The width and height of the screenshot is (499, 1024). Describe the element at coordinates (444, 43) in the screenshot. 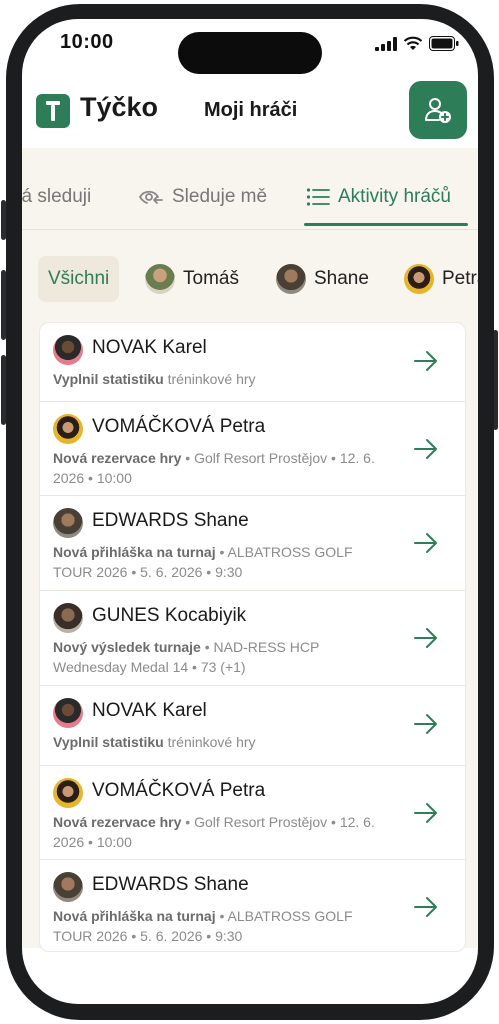

I see `battery-icon` at that location.